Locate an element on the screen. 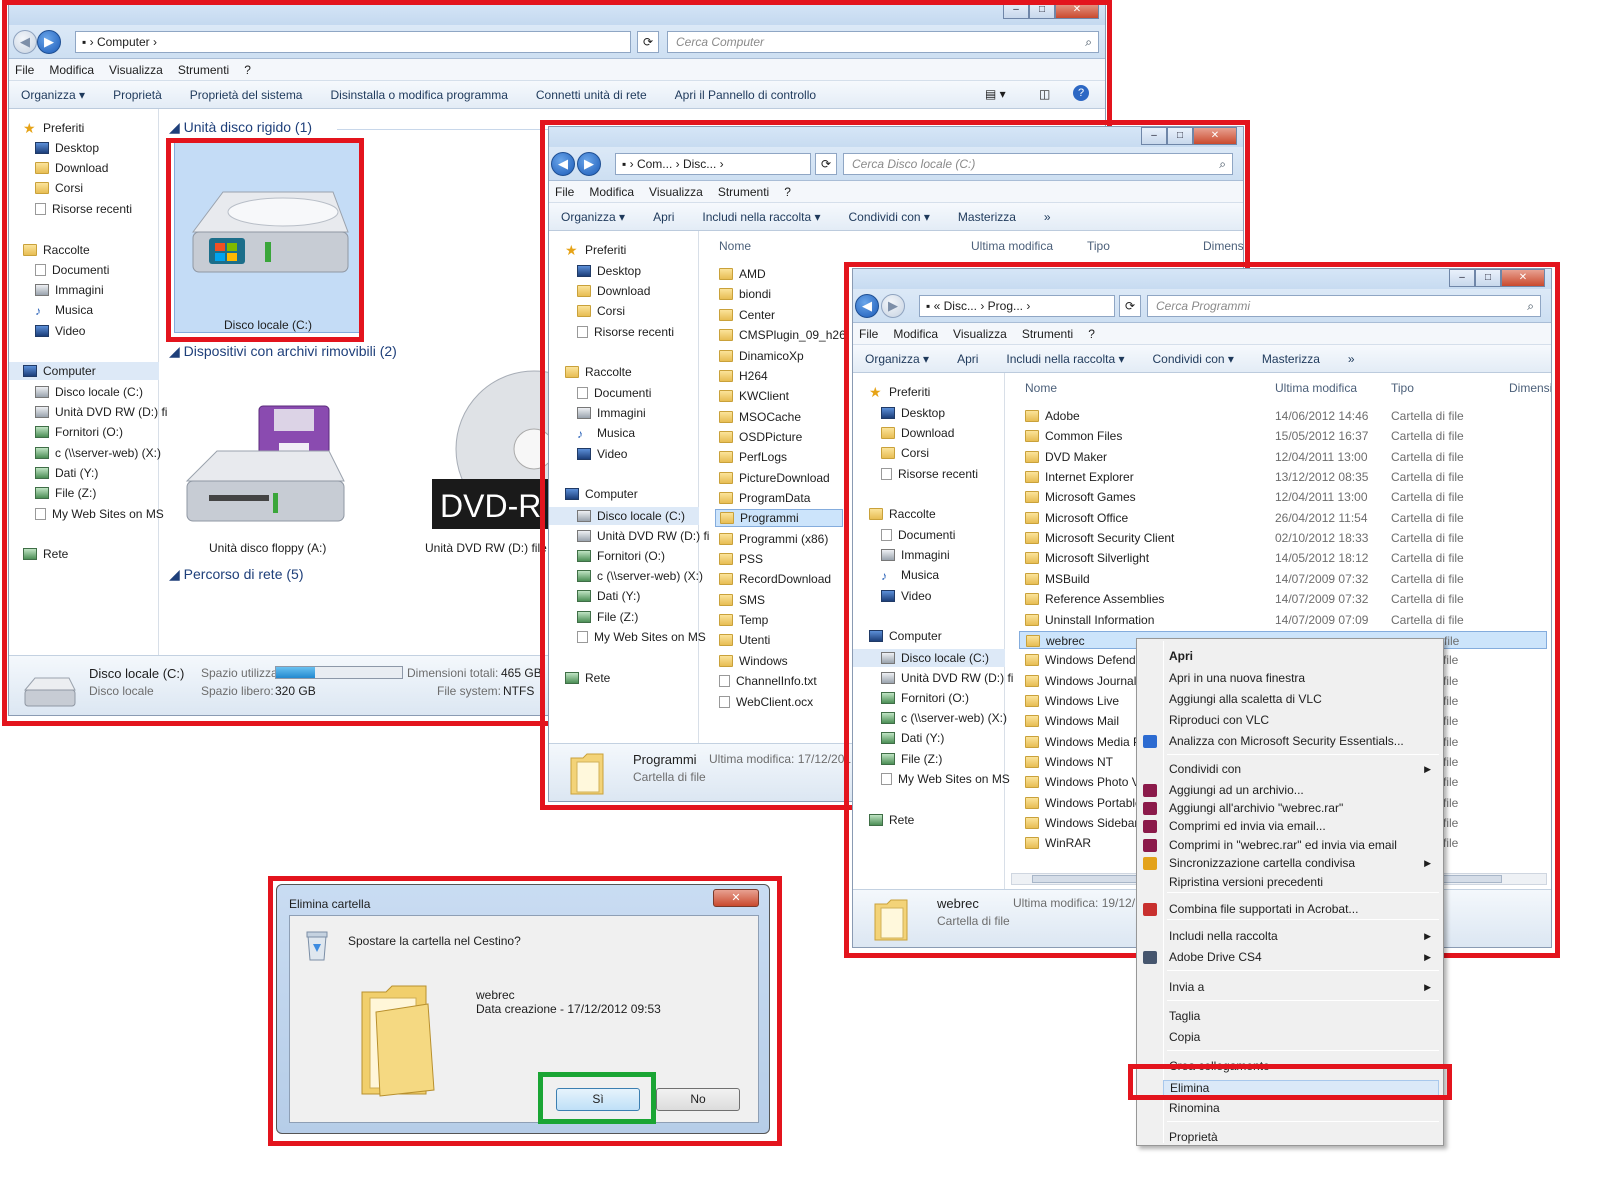 The width and height of the screenshot is (1623, 1195). menu-item-add-to-webrec-rar: Aggiungi all'archivio "webrec.rar" is located at coordinates (1256, 808).